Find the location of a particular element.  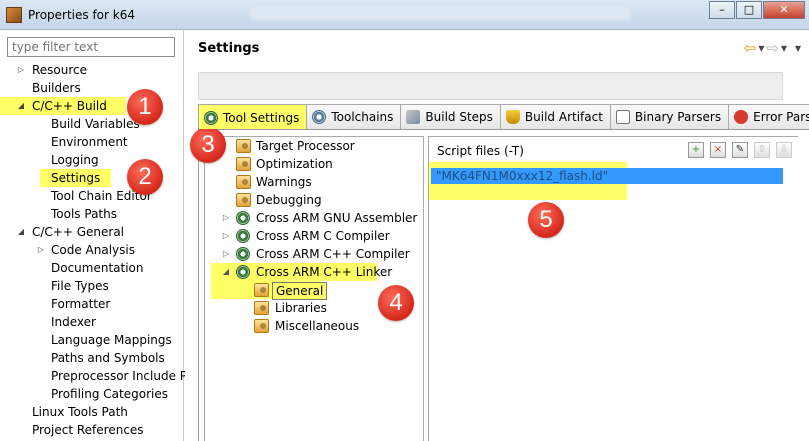

tree-item-cpp-general: ◢ C/C++ General is located at coordinates (92, 232).